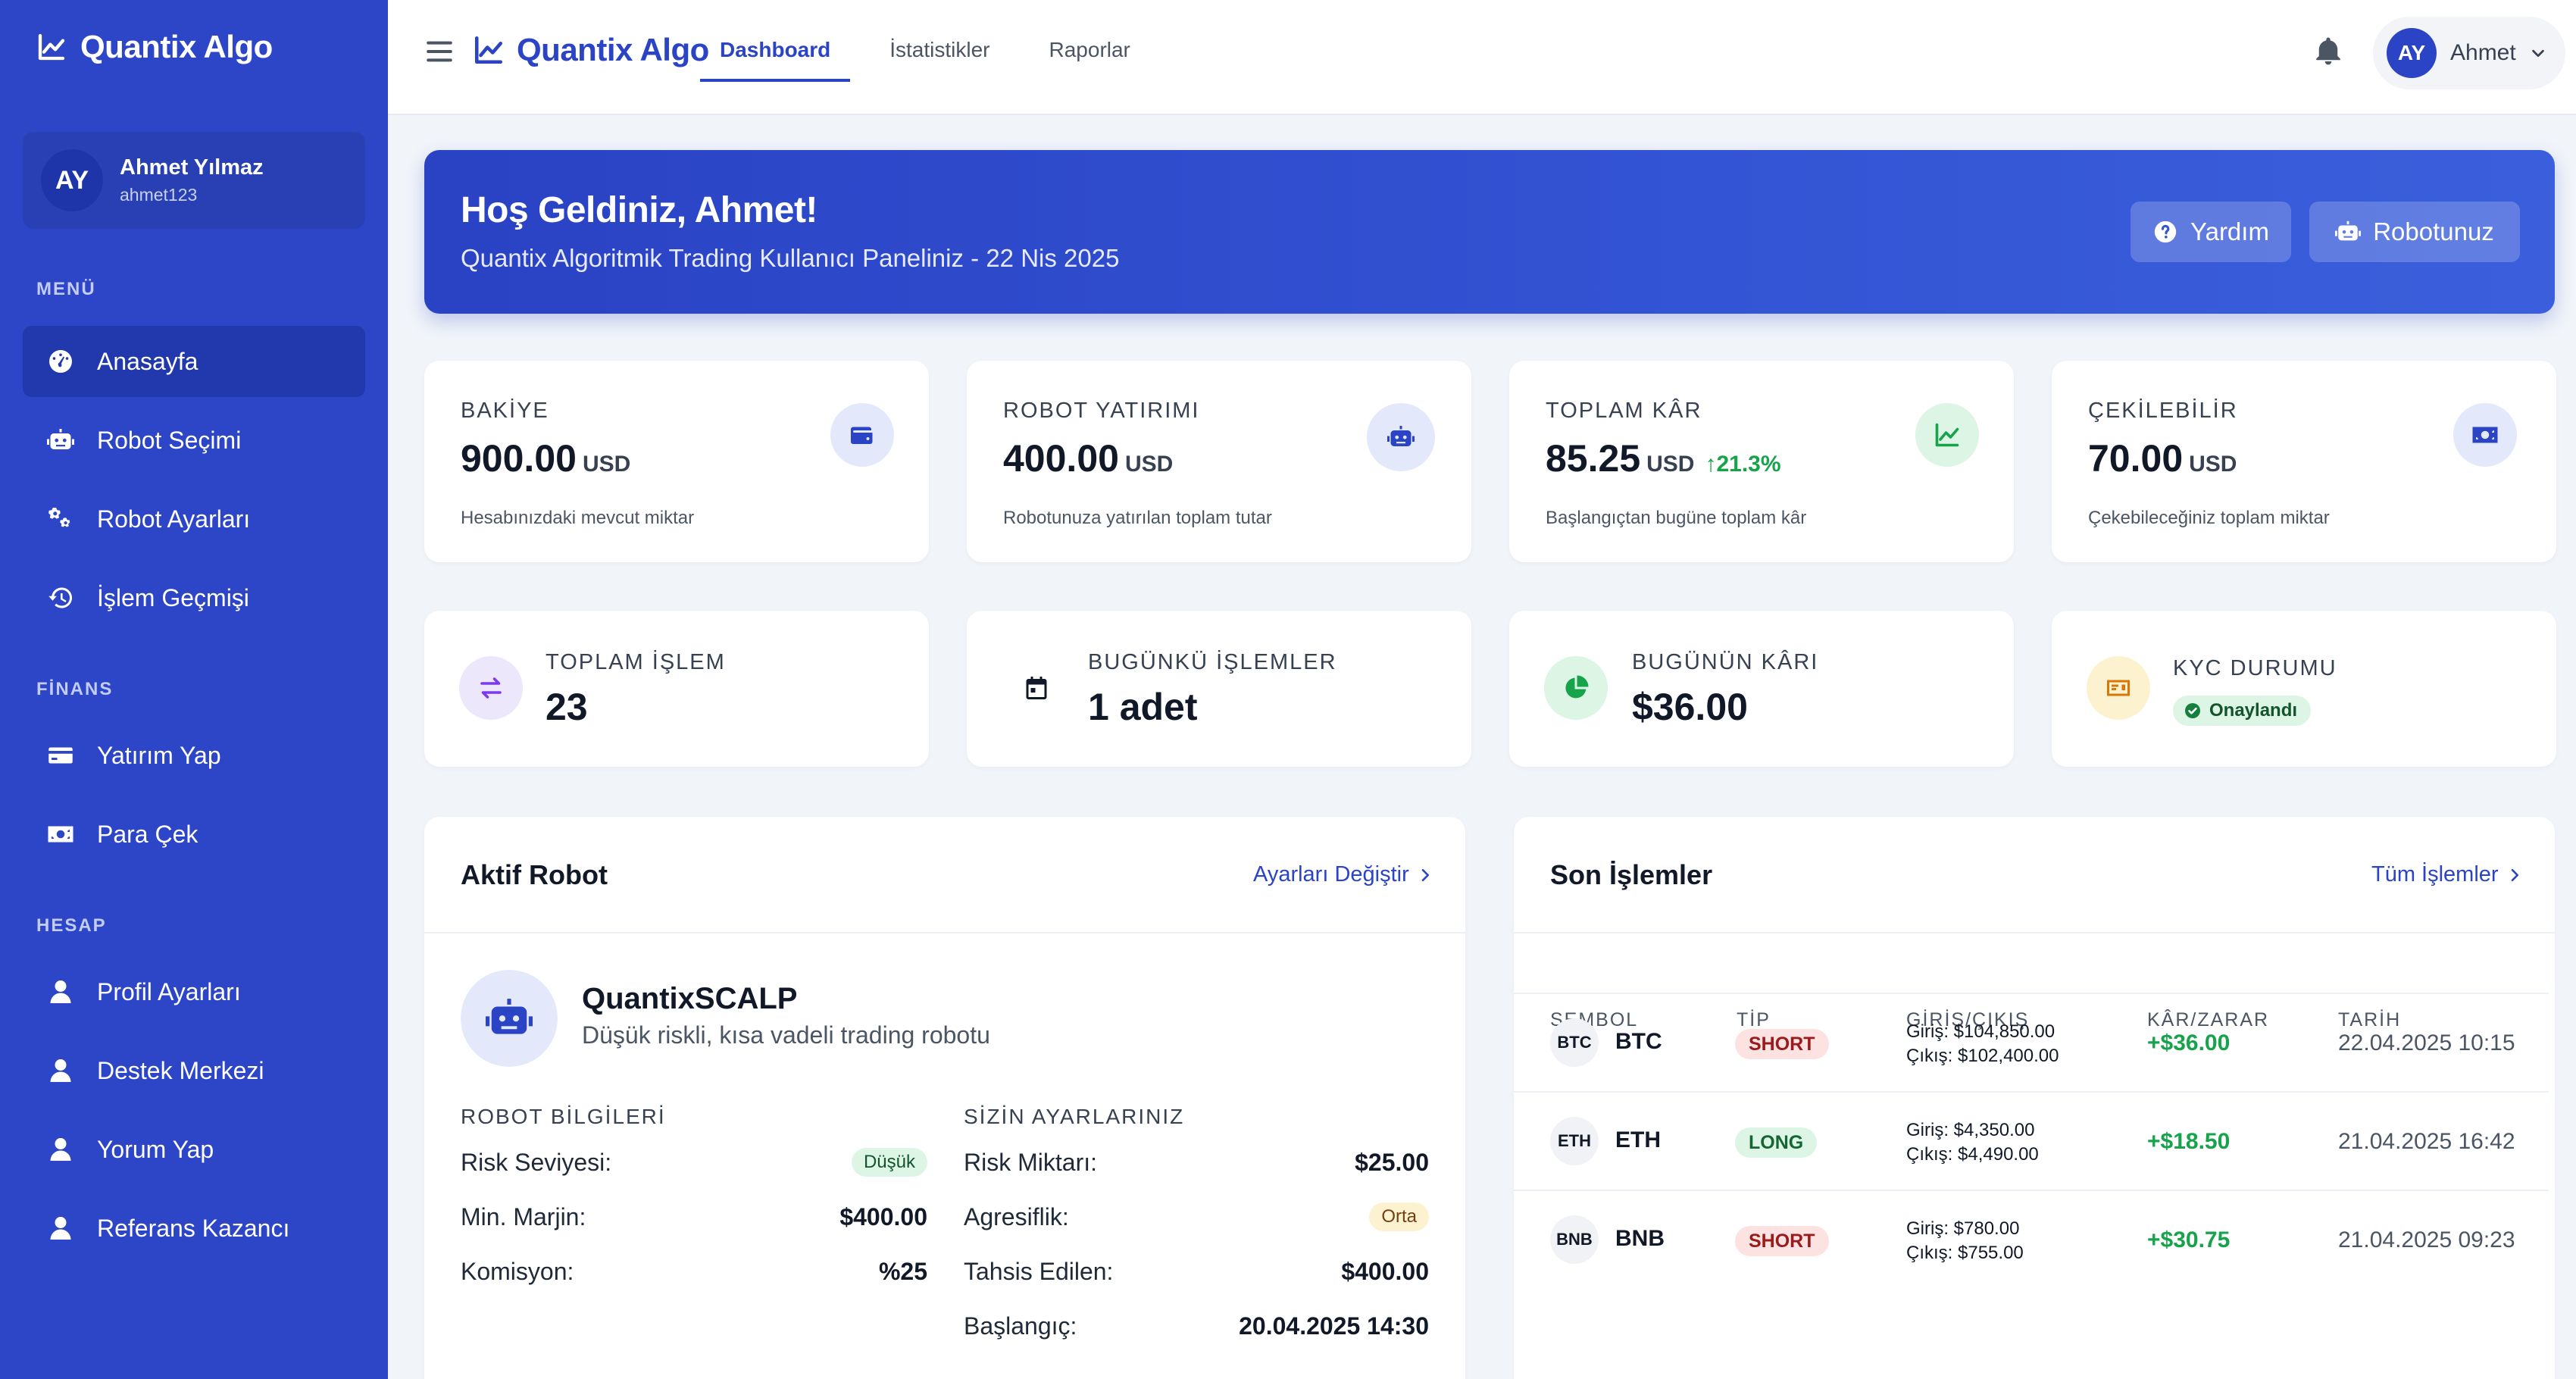 The height and width of the screenshot is (1379, 2576). I want to click on all-trades-link: Tüm İşlemler, so click(2446, 874).